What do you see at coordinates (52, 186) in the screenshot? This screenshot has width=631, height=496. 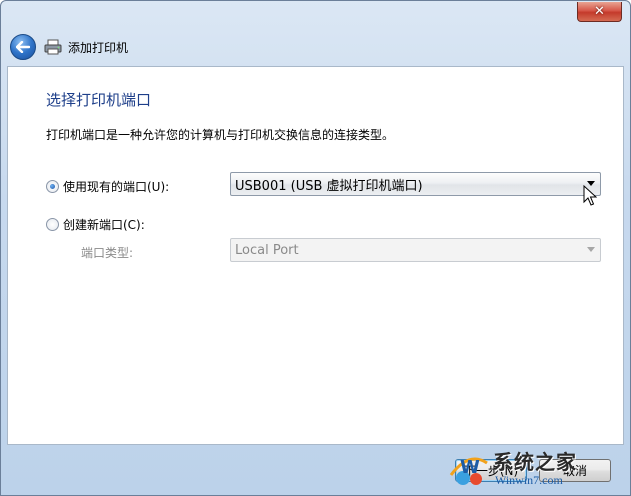 I see `existing-port-radio` at bounding box center [52, 186].